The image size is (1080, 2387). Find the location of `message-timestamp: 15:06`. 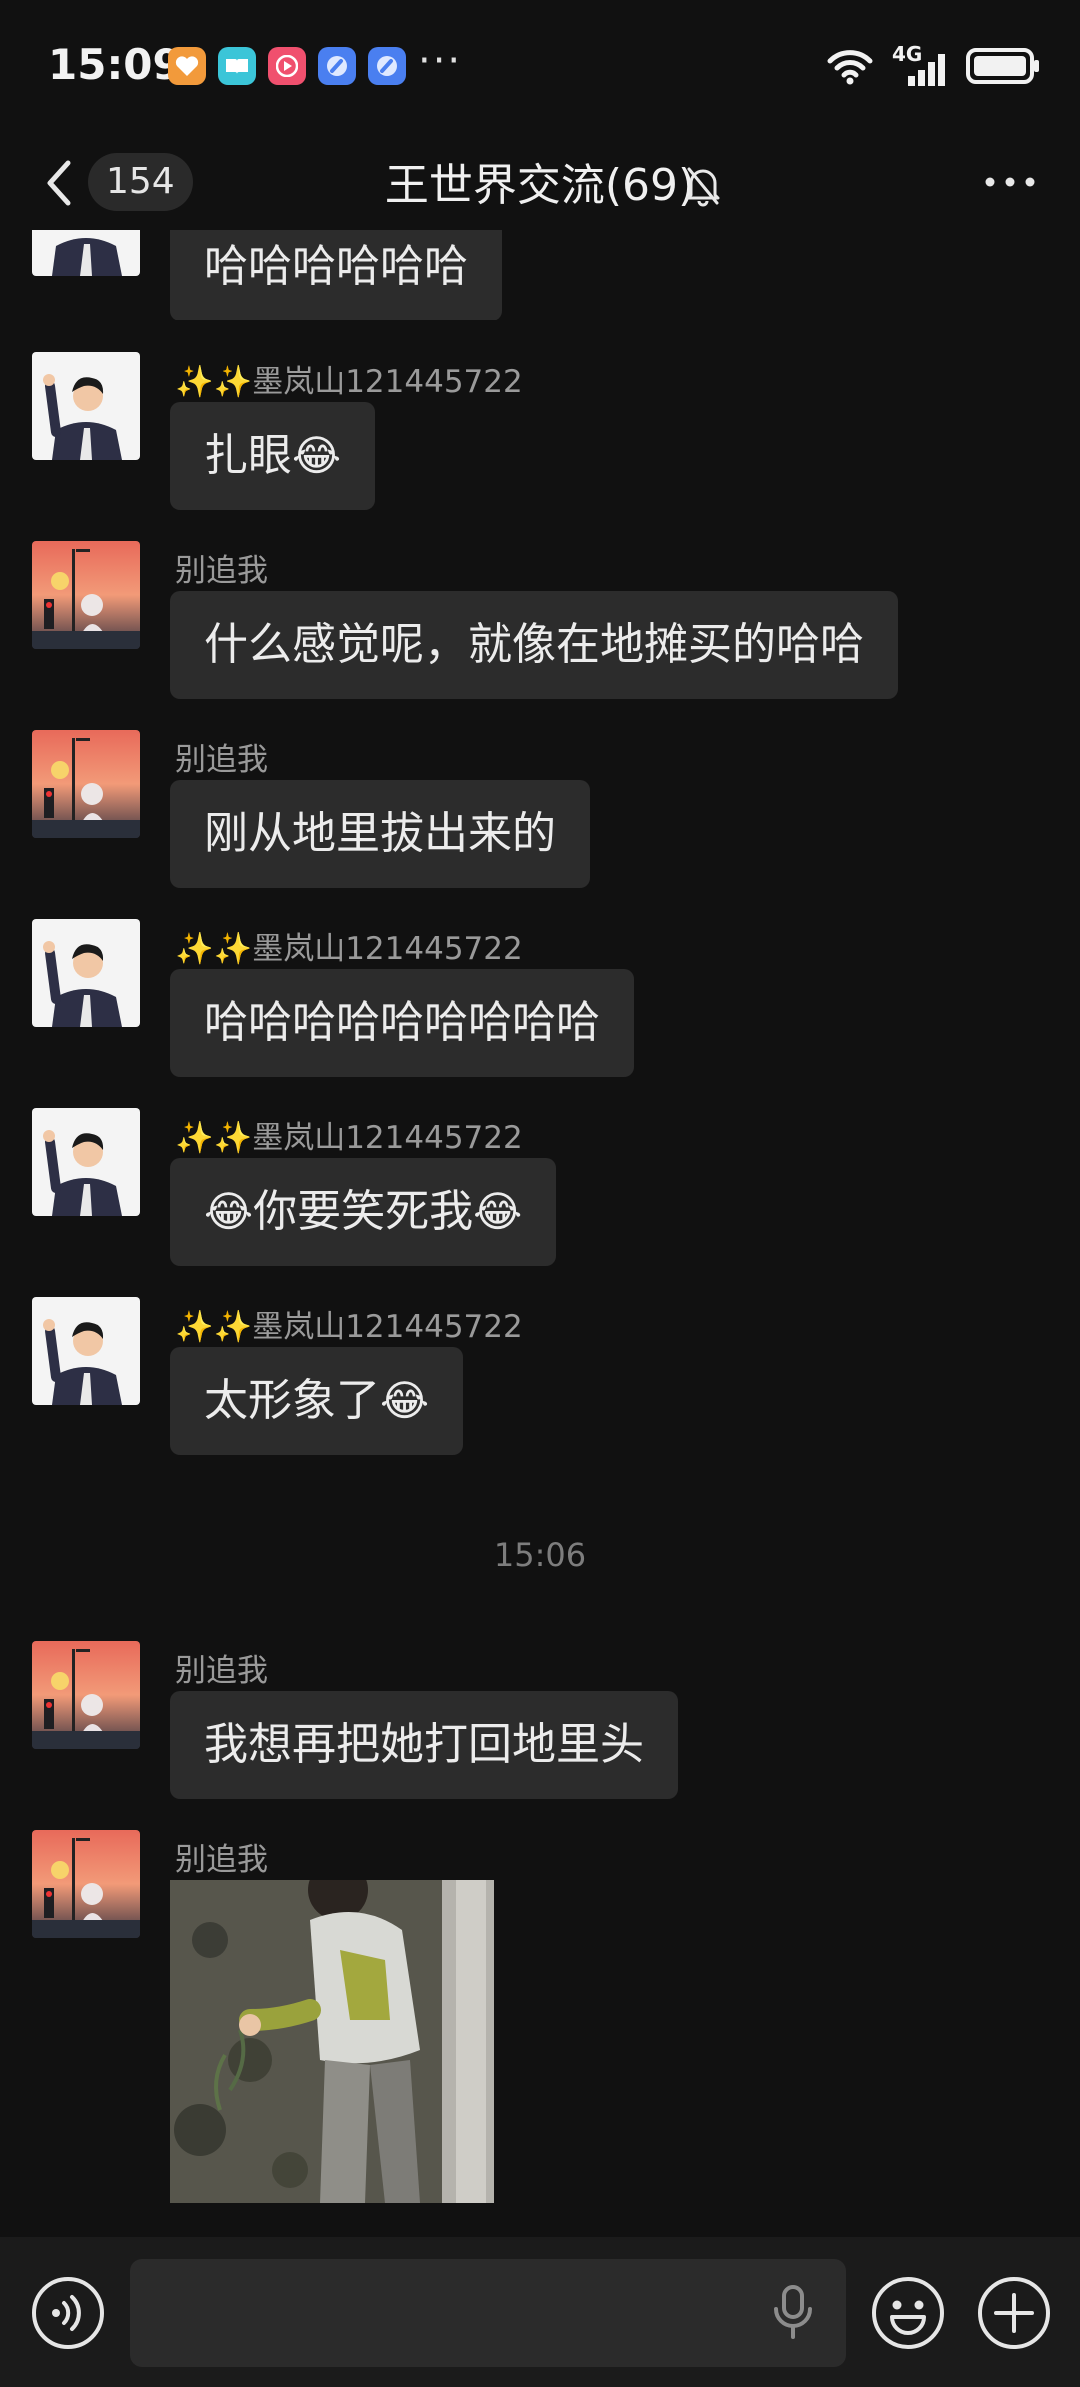

message-timestamp: 15:06 is located at coordinates (540, 1555).